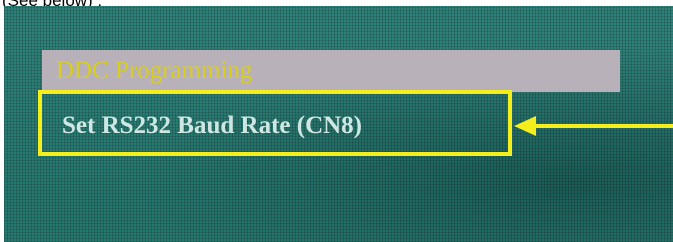 The height and width of the screenshot is (242, 673). What do you see at coordinates (593, 126) in the screenshot?
I see `left-arrow-icon` at bounding box center [593, 126].